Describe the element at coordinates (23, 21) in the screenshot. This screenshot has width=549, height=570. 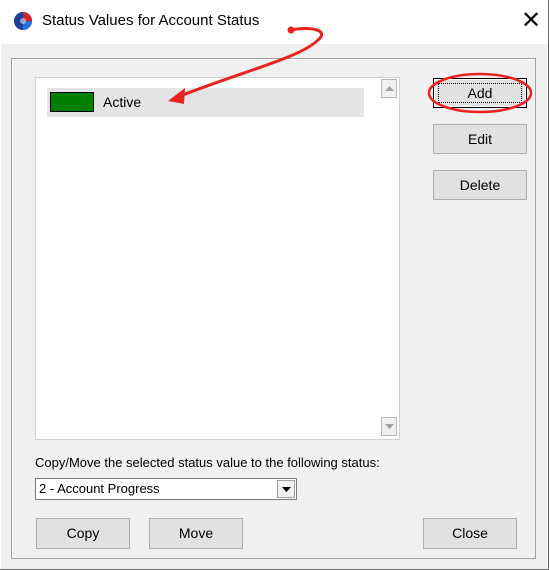
I see `app-logo-icon` at that location.